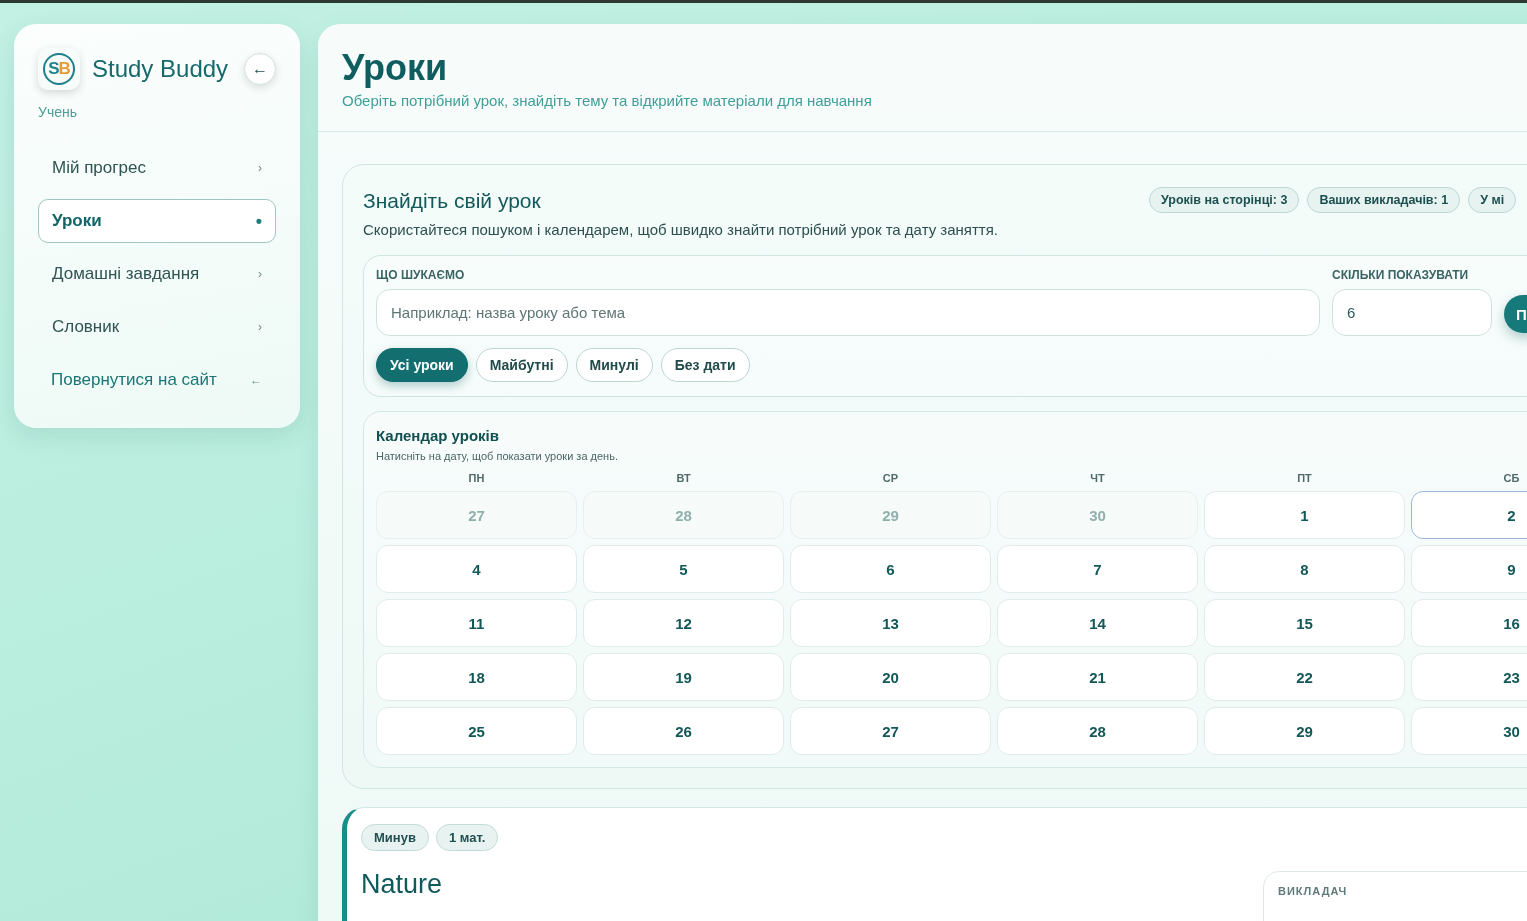 The width and height of the screenshot is (1527, 921). What do you see at coordinates (890, 731) in the screenshot?
I see `calendar-day: 27` at bounding box center [890, 731].